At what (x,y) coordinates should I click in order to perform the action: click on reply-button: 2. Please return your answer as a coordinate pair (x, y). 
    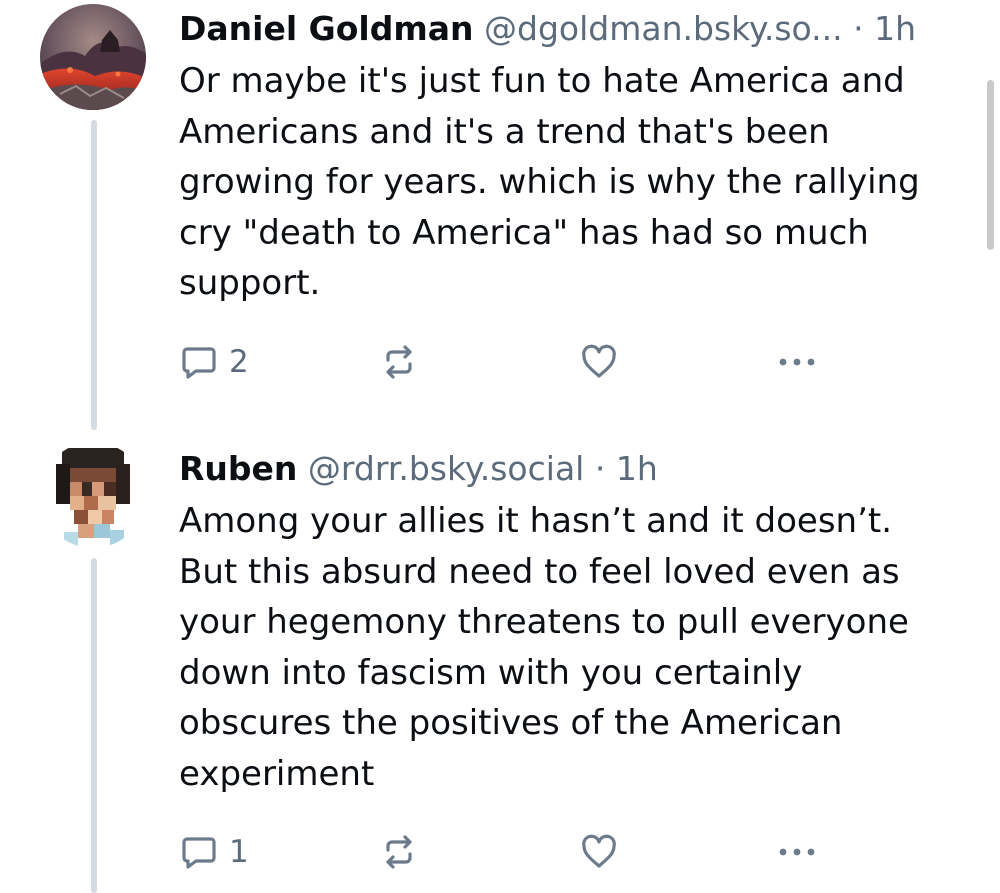
    Looking at the image, I should click on (214, 362).